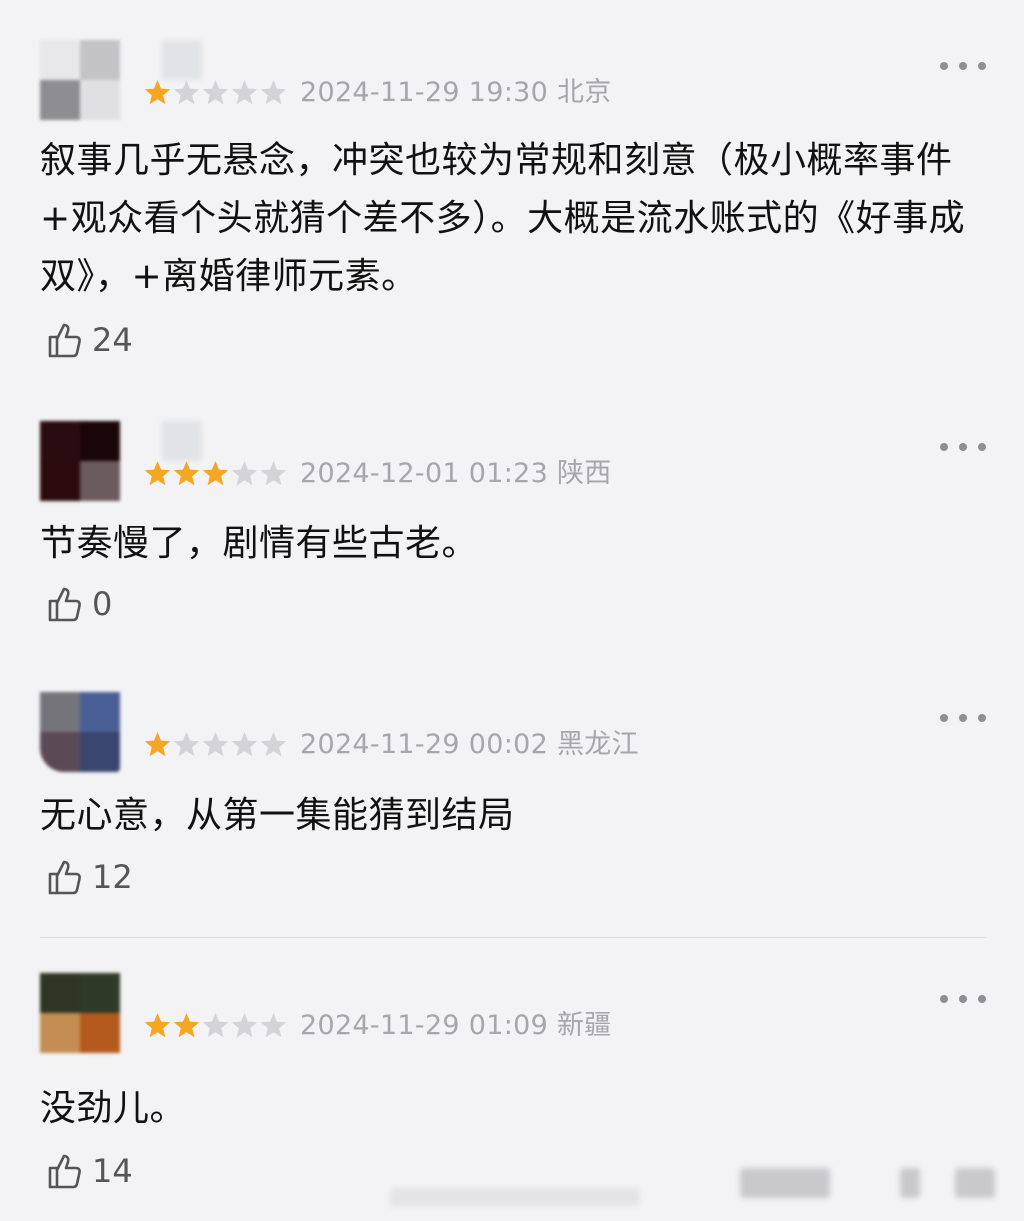  Describe the element at coordinates (112, 877) in the screenshot. I see `like-count: 12` at that location.